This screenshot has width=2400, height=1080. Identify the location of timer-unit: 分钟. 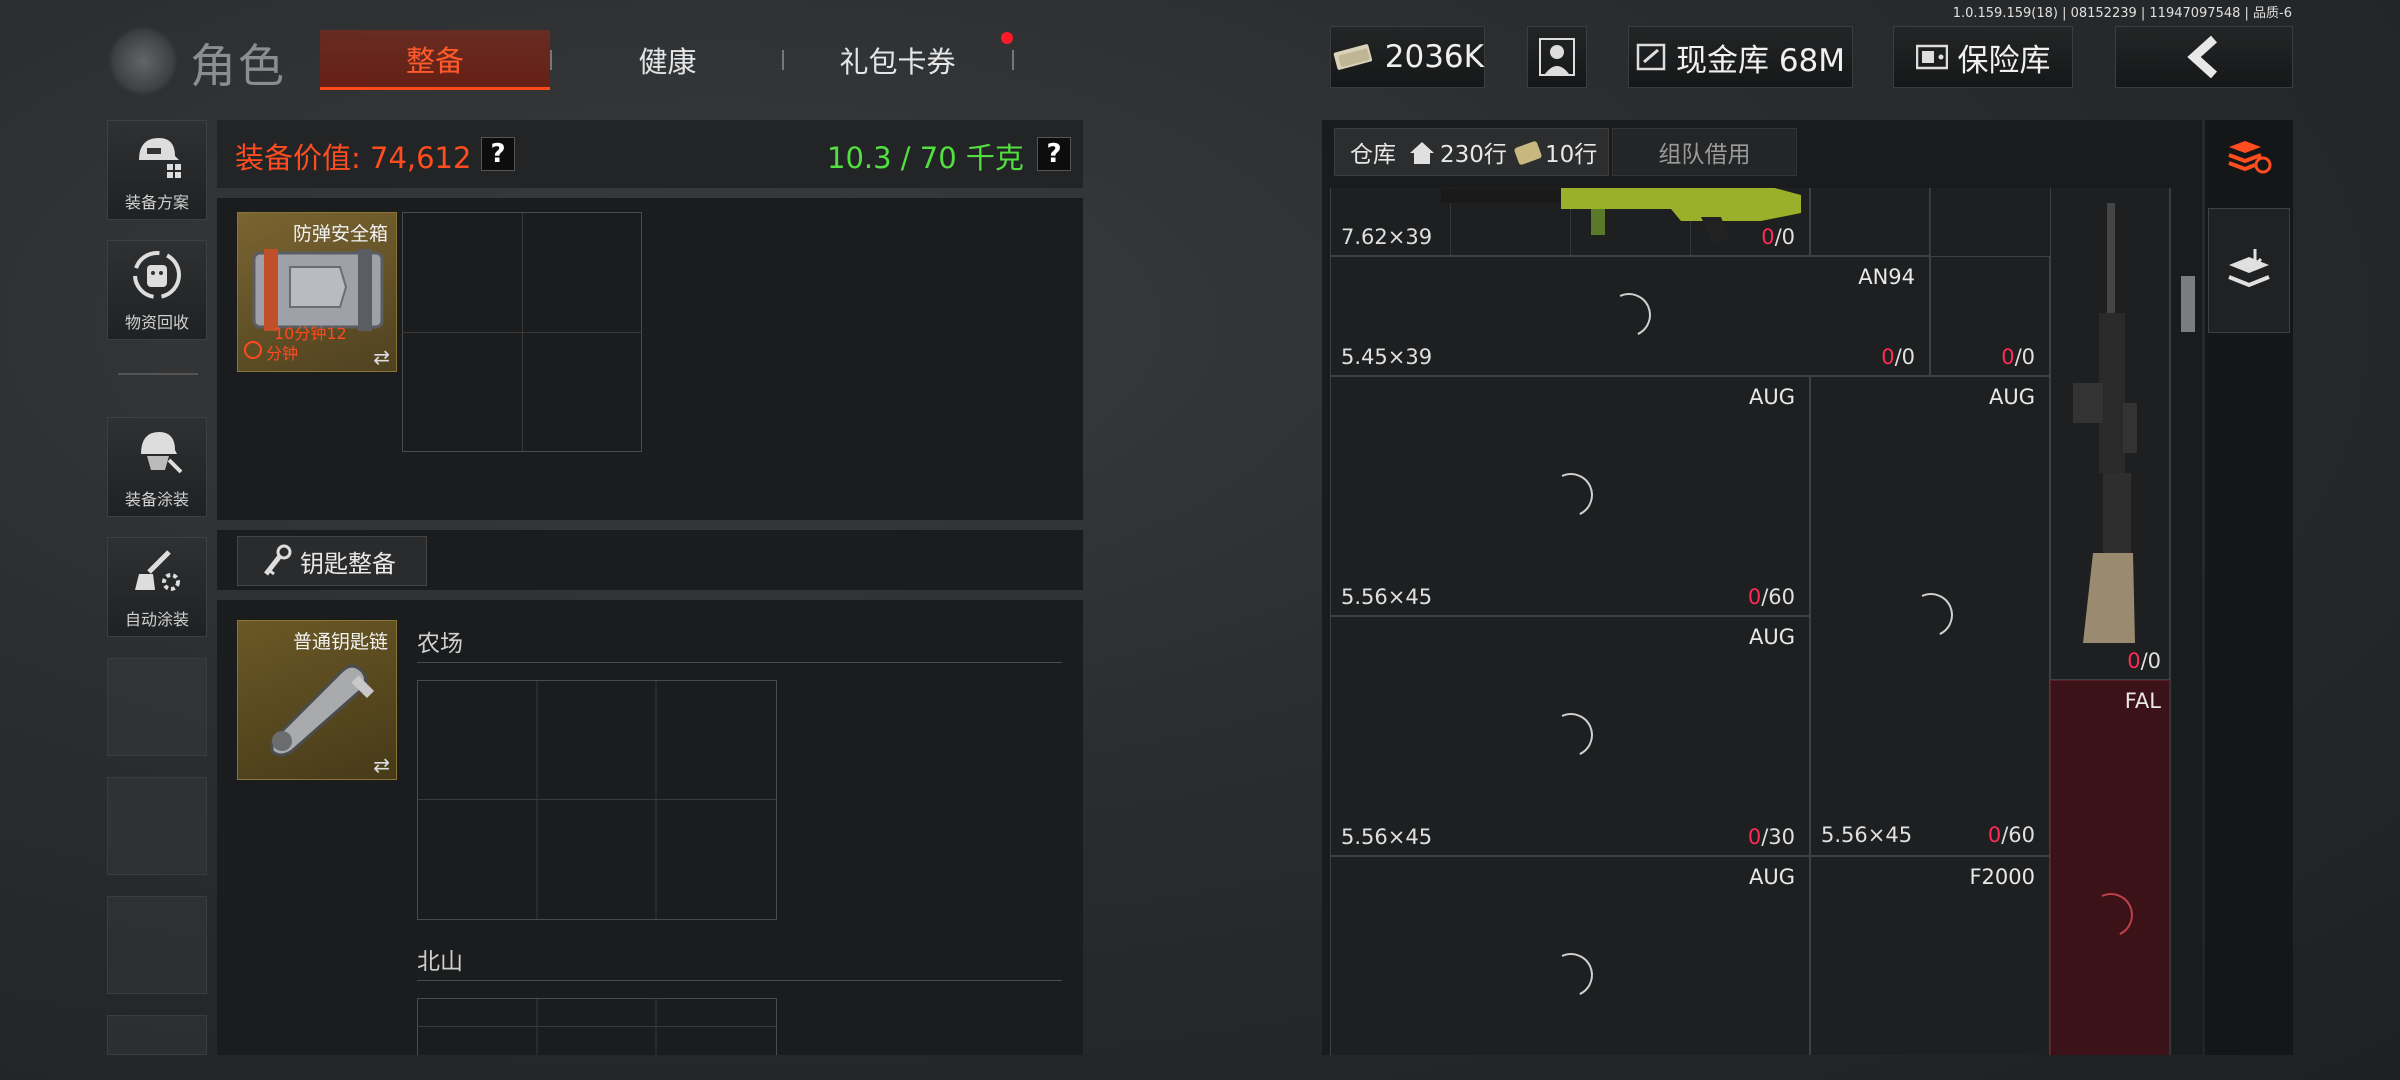
(282, 353).